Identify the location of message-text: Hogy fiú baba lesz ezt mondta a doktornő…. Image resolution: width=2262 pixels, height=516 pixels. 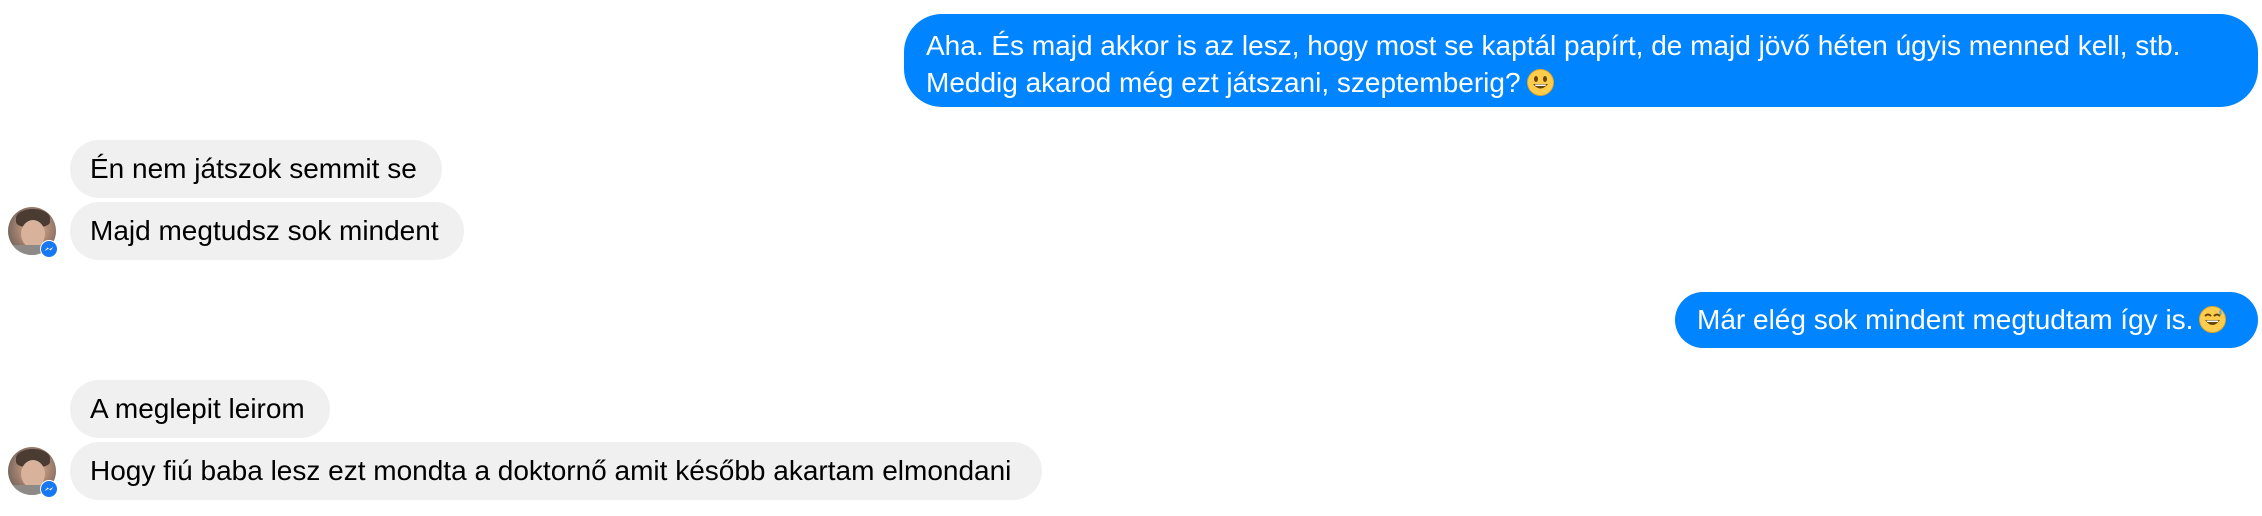
(551, 470).